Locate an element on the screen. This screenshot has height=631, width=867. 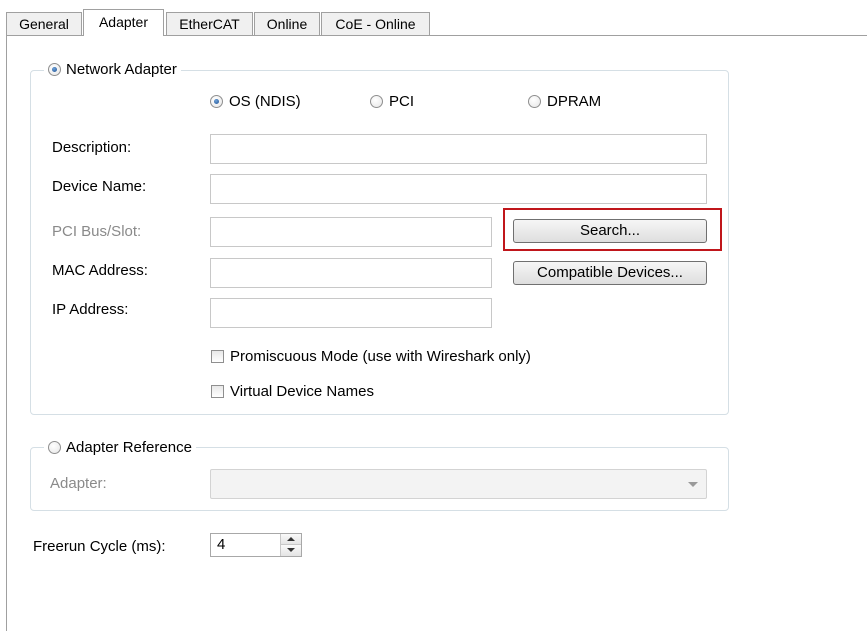
virtual-device-names-checkbox is located at coordinates (217, 391).